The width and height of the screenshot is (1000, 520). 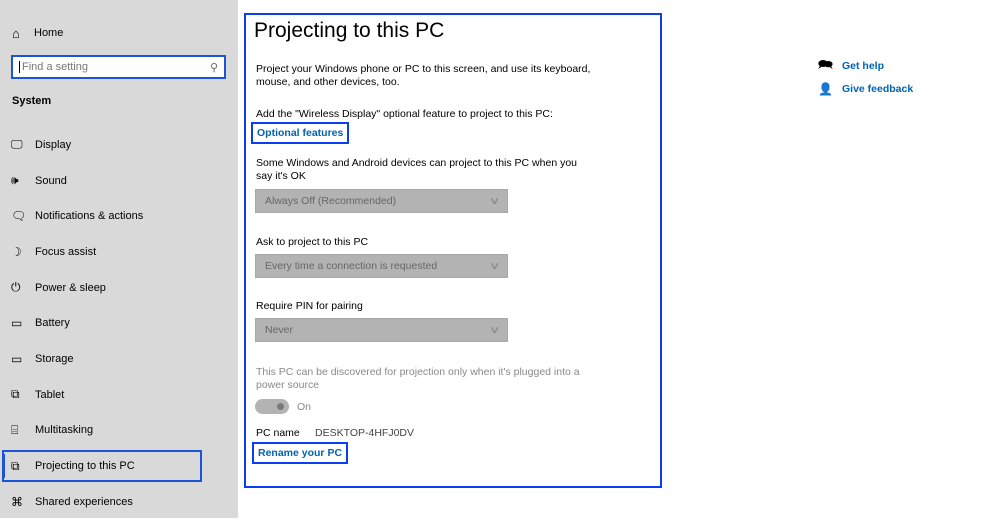 What do you see at coordinates (119, 359) in the screenshot?
I see `sidebar-item-storage: ▭ Storage` at bounding box center [119, 359].